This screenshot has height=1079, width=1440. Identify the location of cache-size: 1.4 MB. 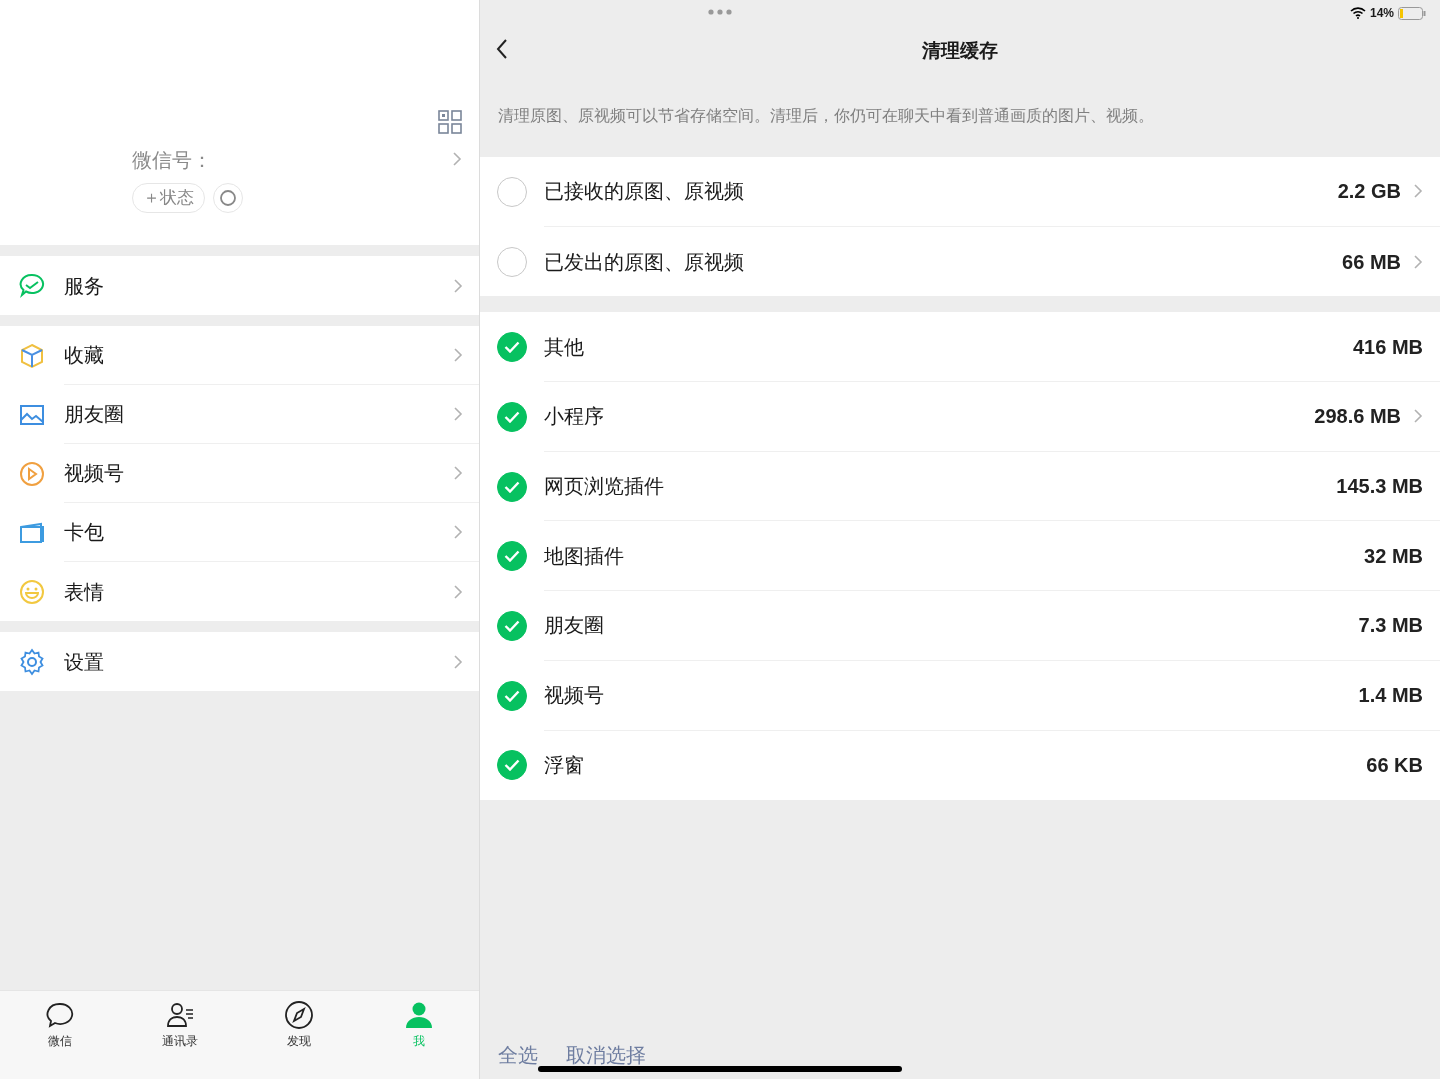
(1390, 696).